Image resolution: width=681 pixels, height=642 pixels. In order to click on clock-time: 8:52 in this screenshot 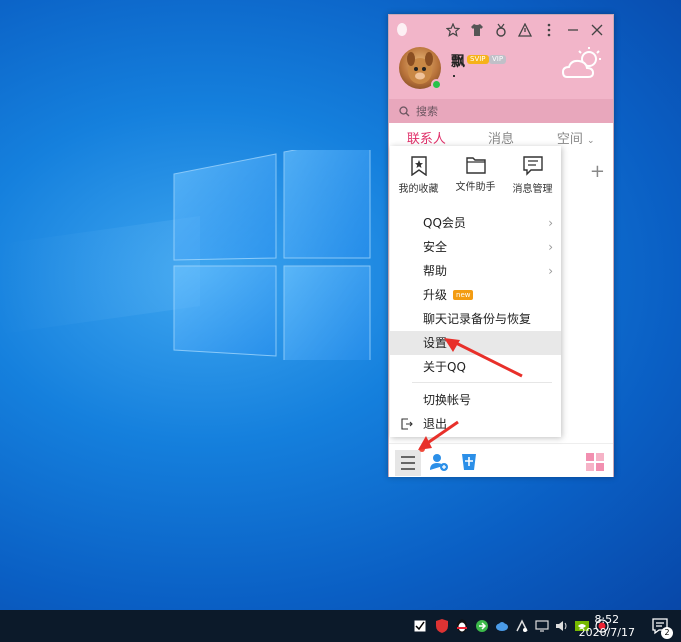, I will do `click(607, 619)`.